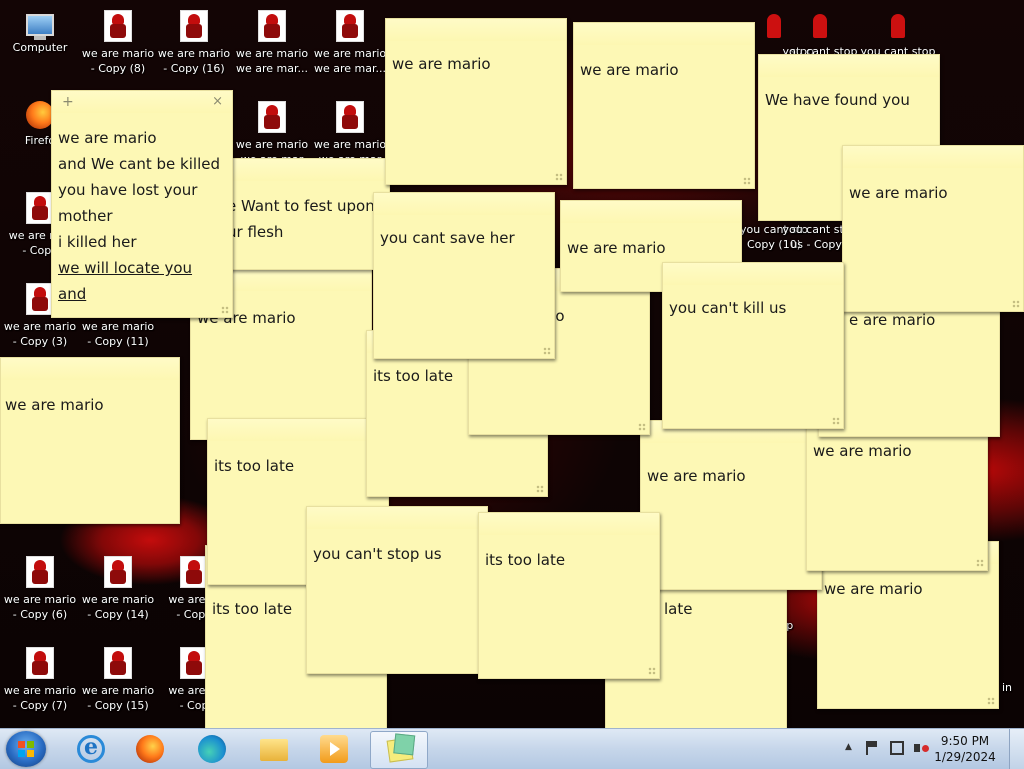  I want to click on edge-icon, so click(212, 749).